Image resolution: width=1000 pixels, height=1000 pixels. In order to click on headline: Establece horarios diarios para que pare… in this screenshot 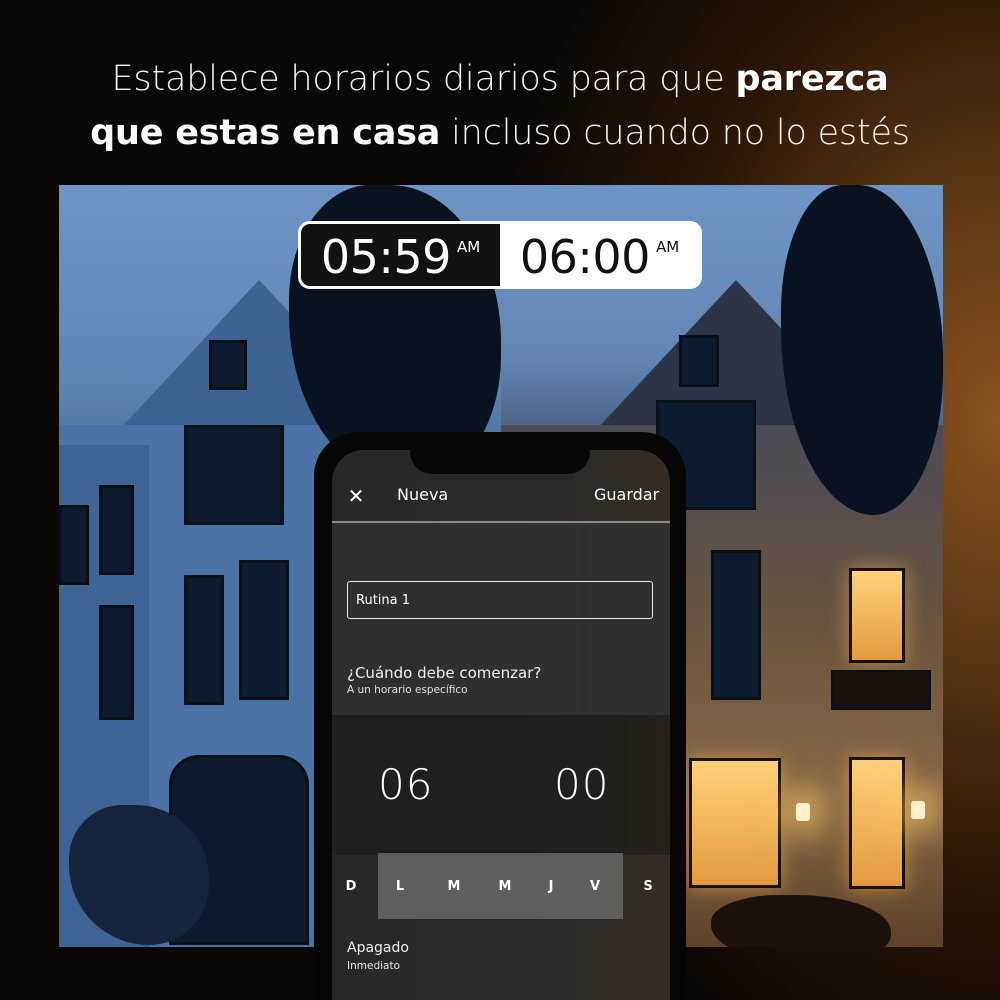, I will do `click(500, 106)`.